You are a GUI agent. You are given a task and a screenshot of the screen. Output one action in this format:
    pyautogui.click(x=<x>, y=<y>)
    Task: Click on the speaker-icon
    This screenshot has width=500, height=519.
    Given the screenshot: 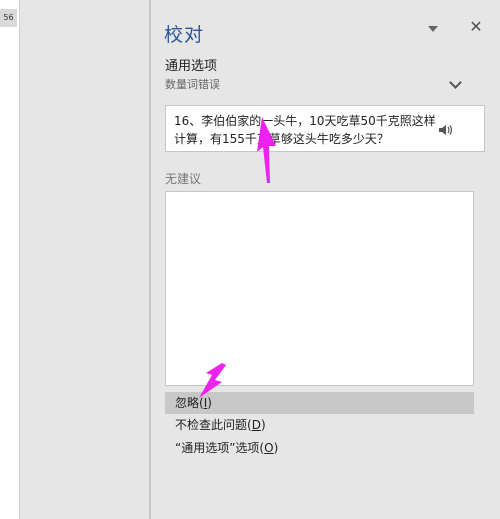 What is the action you would take?
    pyautogui.click(x=446, y=130)
    